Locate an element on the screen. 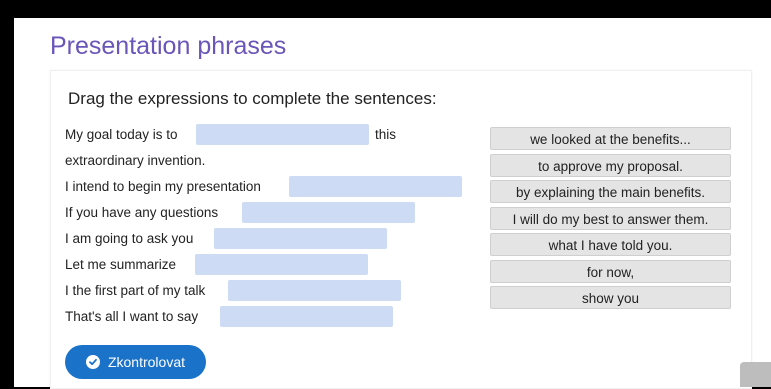 The height and width of the screenshot is (389, 771). scroll-corner is located at coordinates (755, 374).